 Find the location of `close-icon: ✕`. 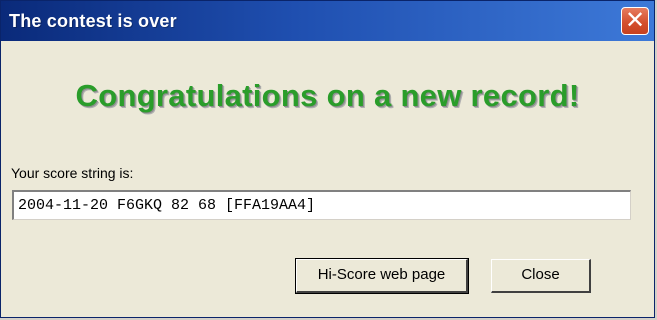

close-icon: ✕ is located at coordinates (635, 20).